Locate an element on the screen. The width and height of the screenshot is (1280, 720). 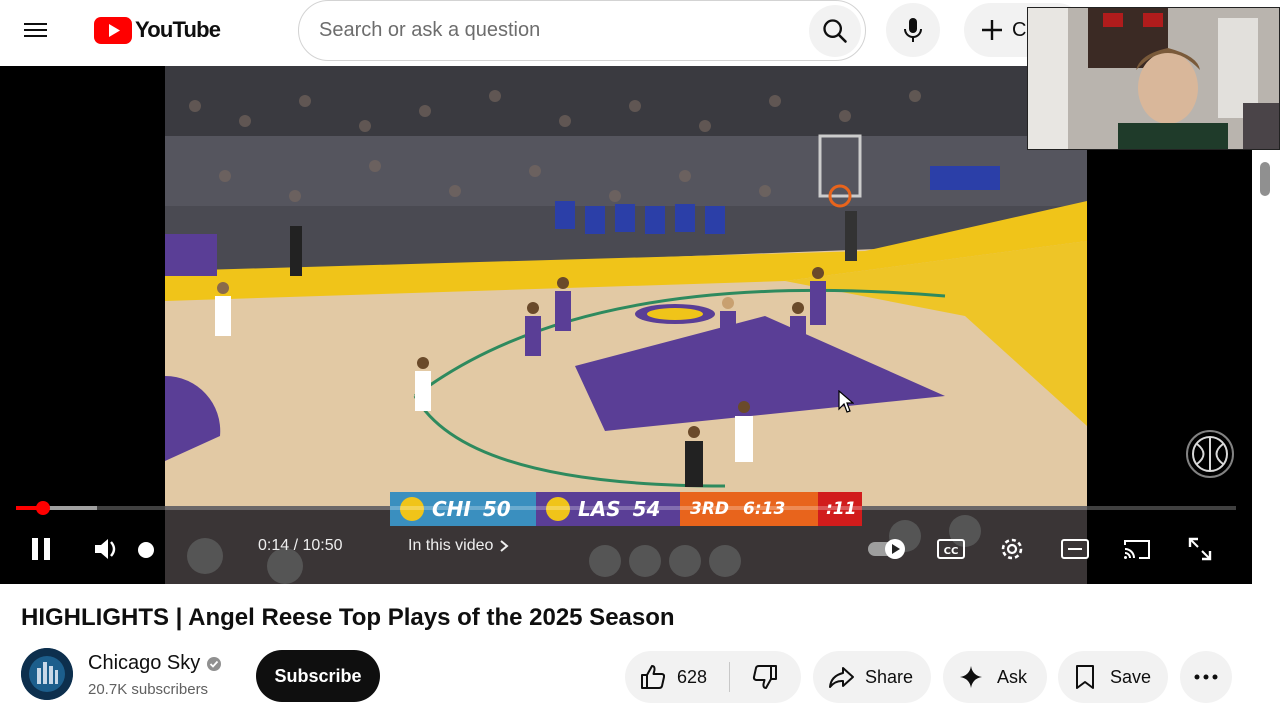
closed-captions-icon: CC is located at coordinates (951, 549).